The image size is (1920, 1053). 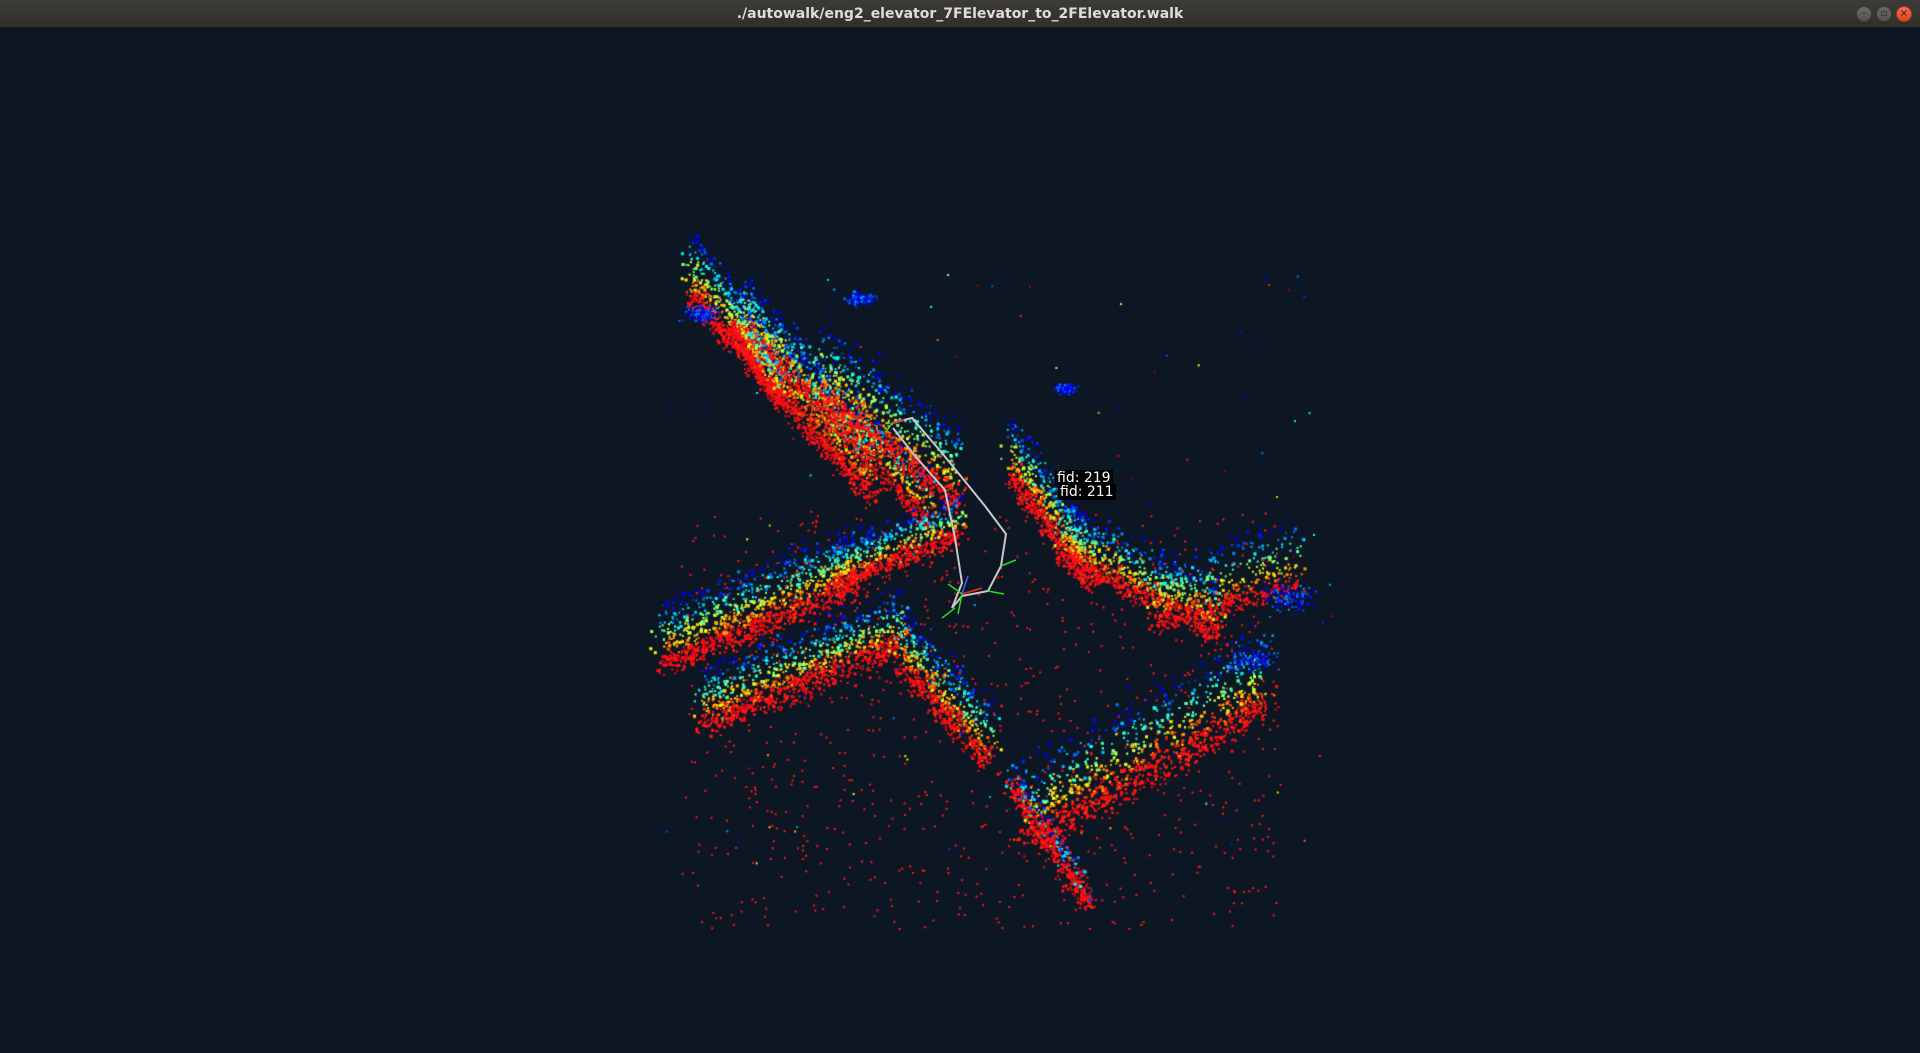 I want to click on fiducial-label-211: fid: 211, so click(x=1087, y=492).